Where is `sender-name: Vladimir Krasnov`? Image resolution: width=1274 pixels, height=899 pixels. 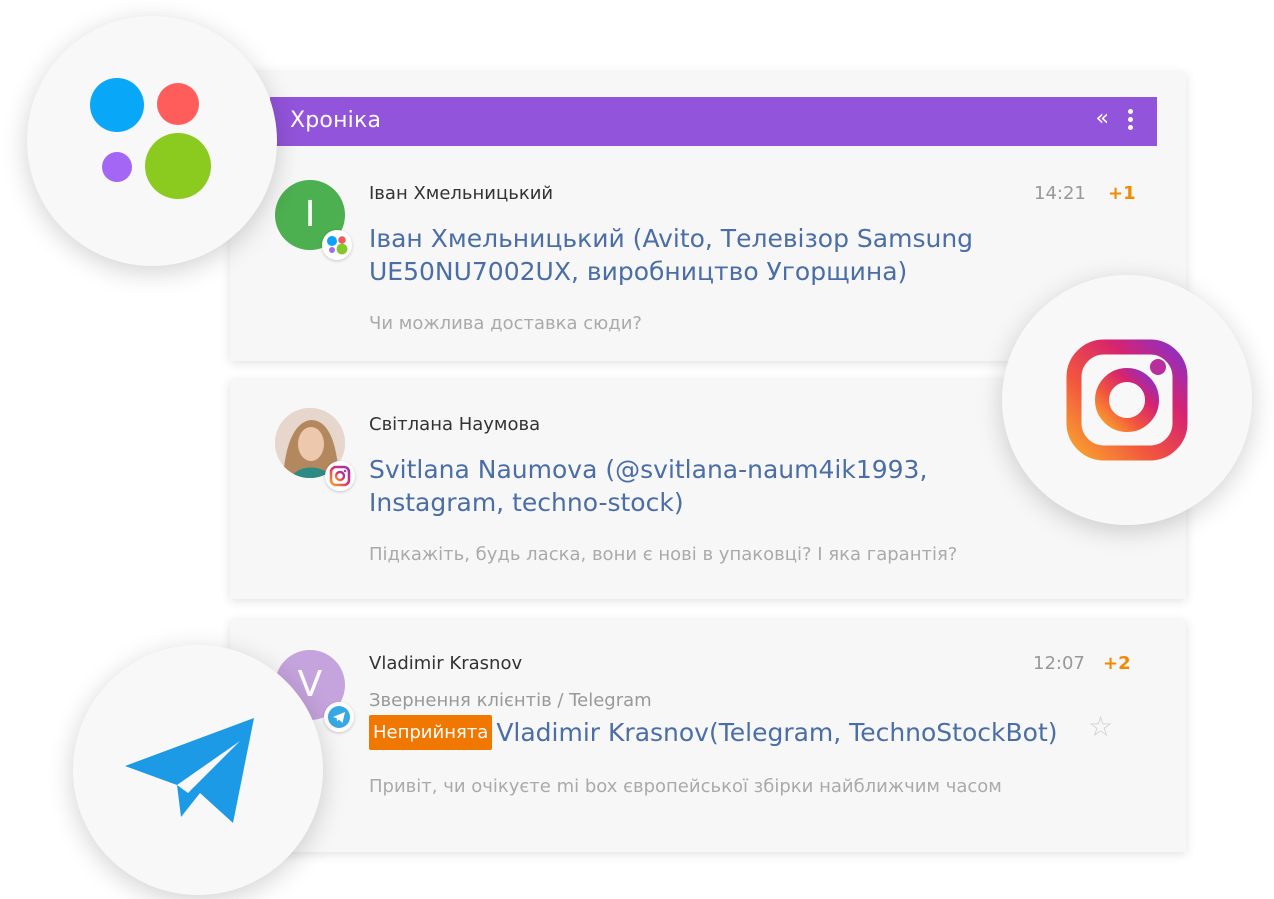 sender-name: Vladimir Krasnov is located at coordinates (446, 663).